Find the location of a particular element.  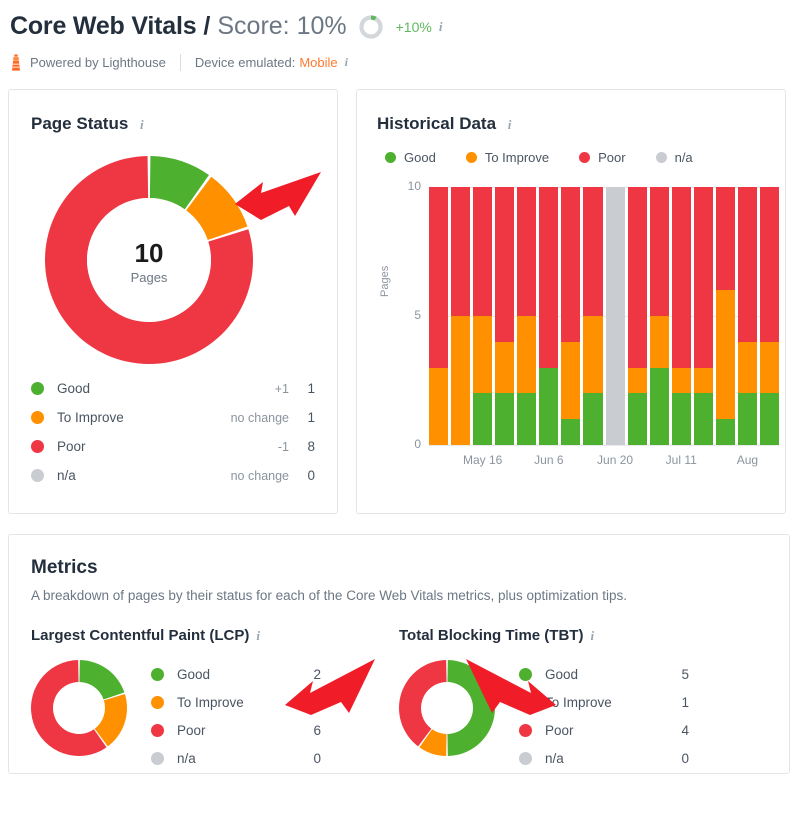

page-status-donut-chart: 10 Pages is located at coordinates (149, 260).